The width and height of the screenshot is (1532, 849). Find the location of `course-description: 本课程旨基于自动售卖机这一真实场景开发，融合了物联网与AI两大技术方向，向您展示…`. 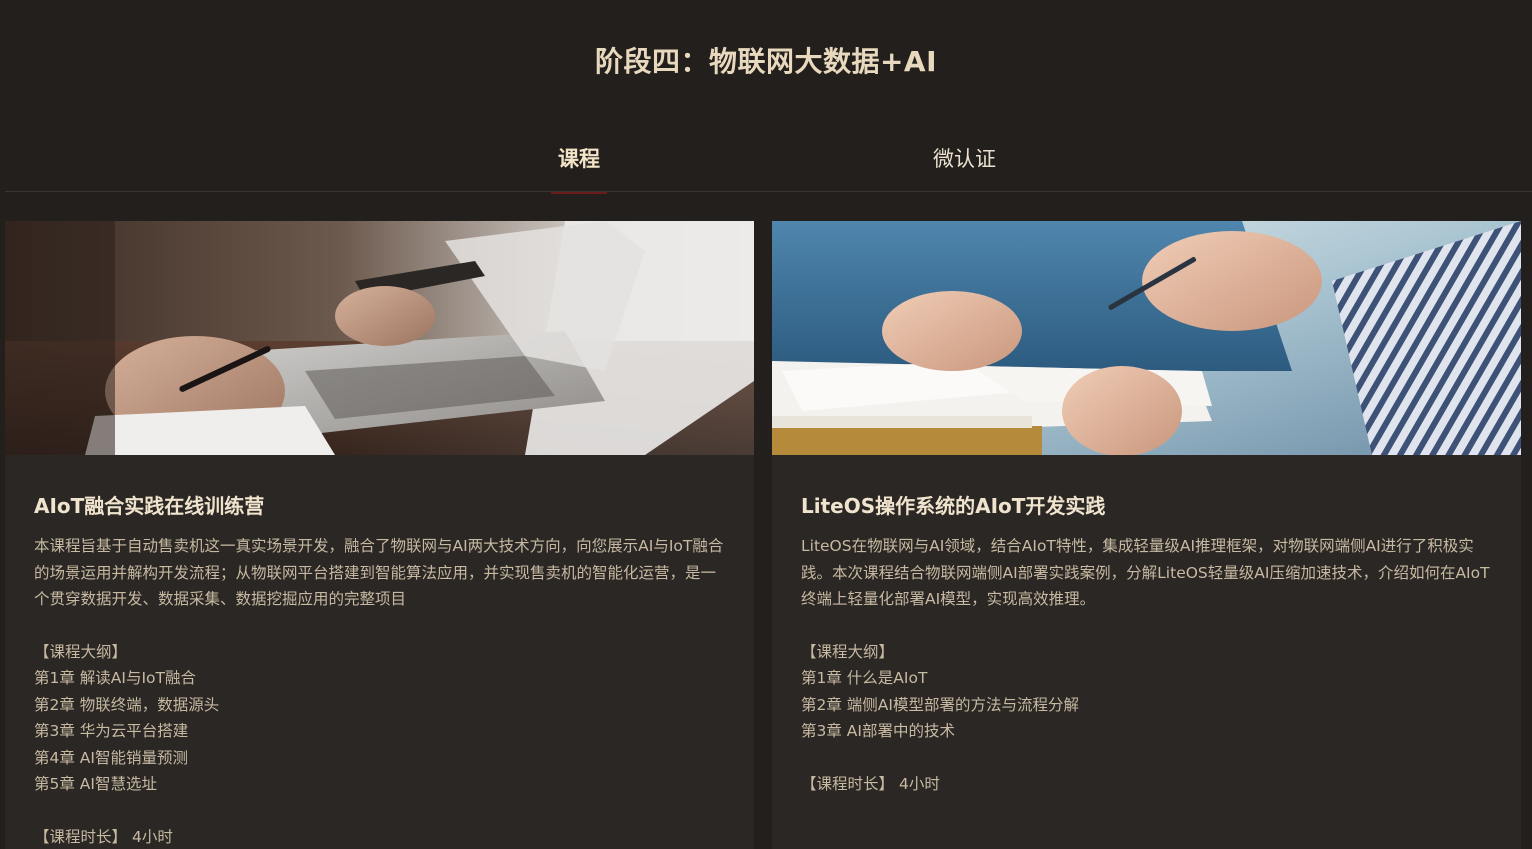

course-description: 本课程旨基于自动售卖机这一真实场景开发，融合了物联网与AI两大技术方向，向您展示… is located at coordinates (379, 572).